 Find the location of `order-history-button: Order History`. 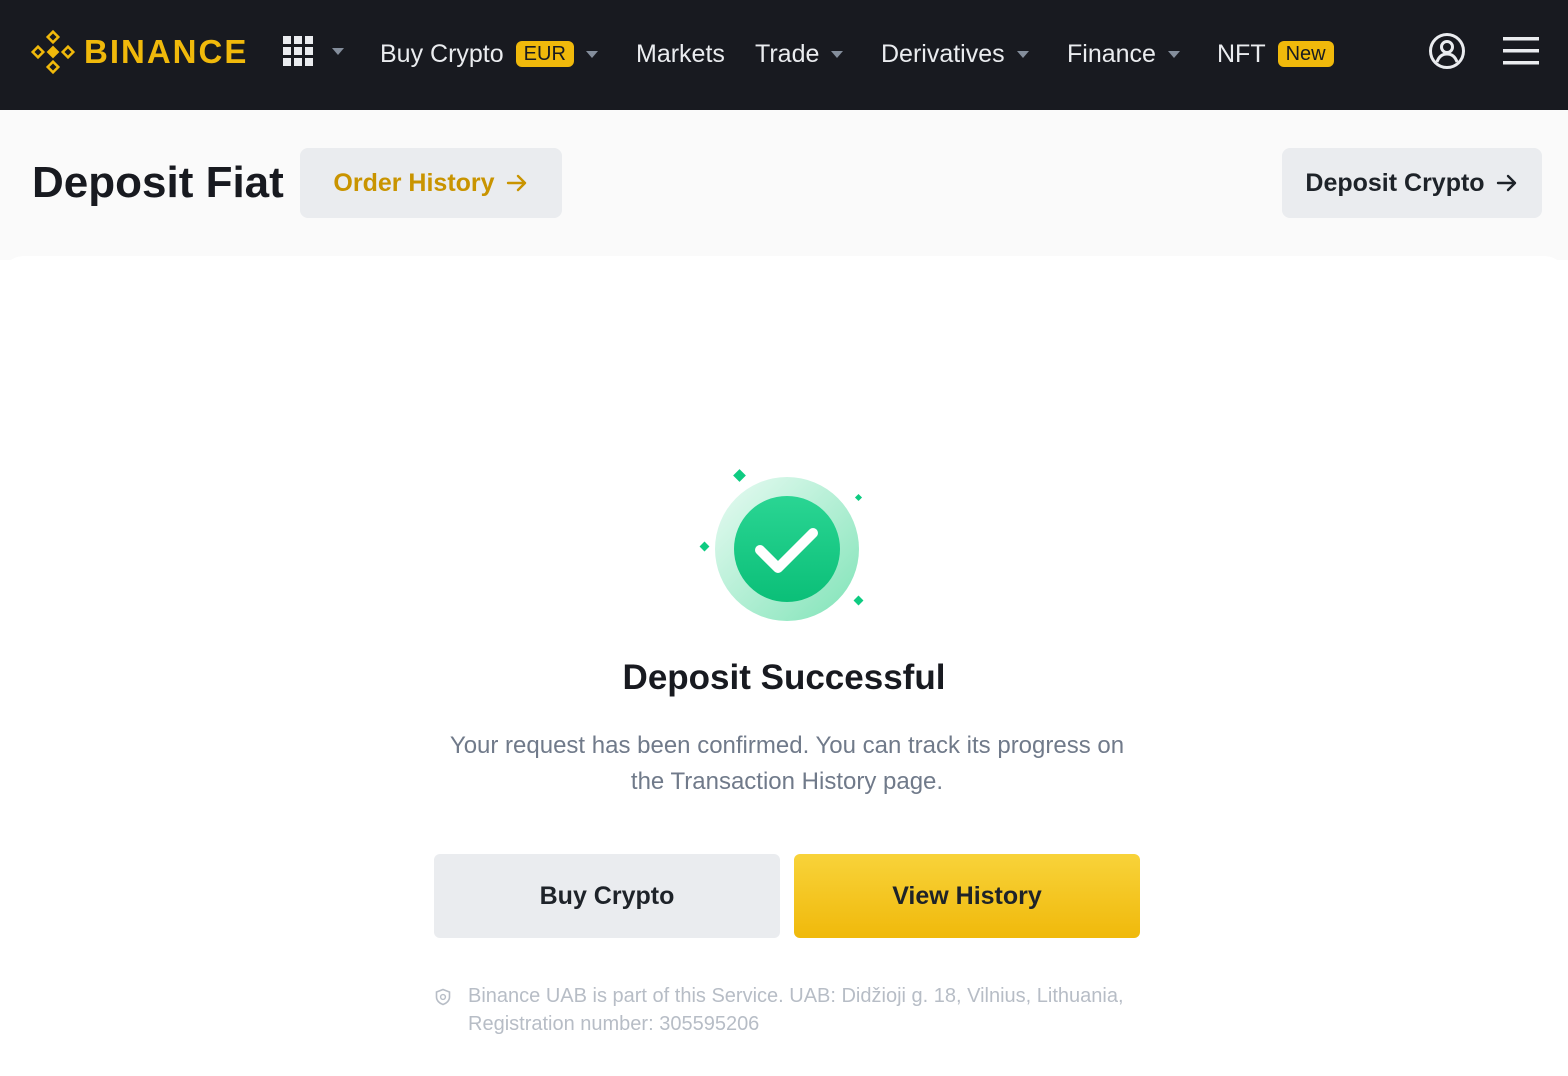

order-history-button: Order History is located at coordinates (431, 183).